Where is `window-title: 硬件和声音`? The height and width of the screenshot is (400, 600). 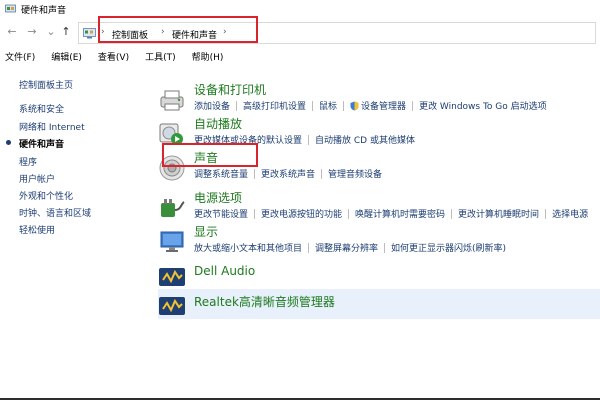 window-title: 硬件和声音 is located at coordinates (44, 10).